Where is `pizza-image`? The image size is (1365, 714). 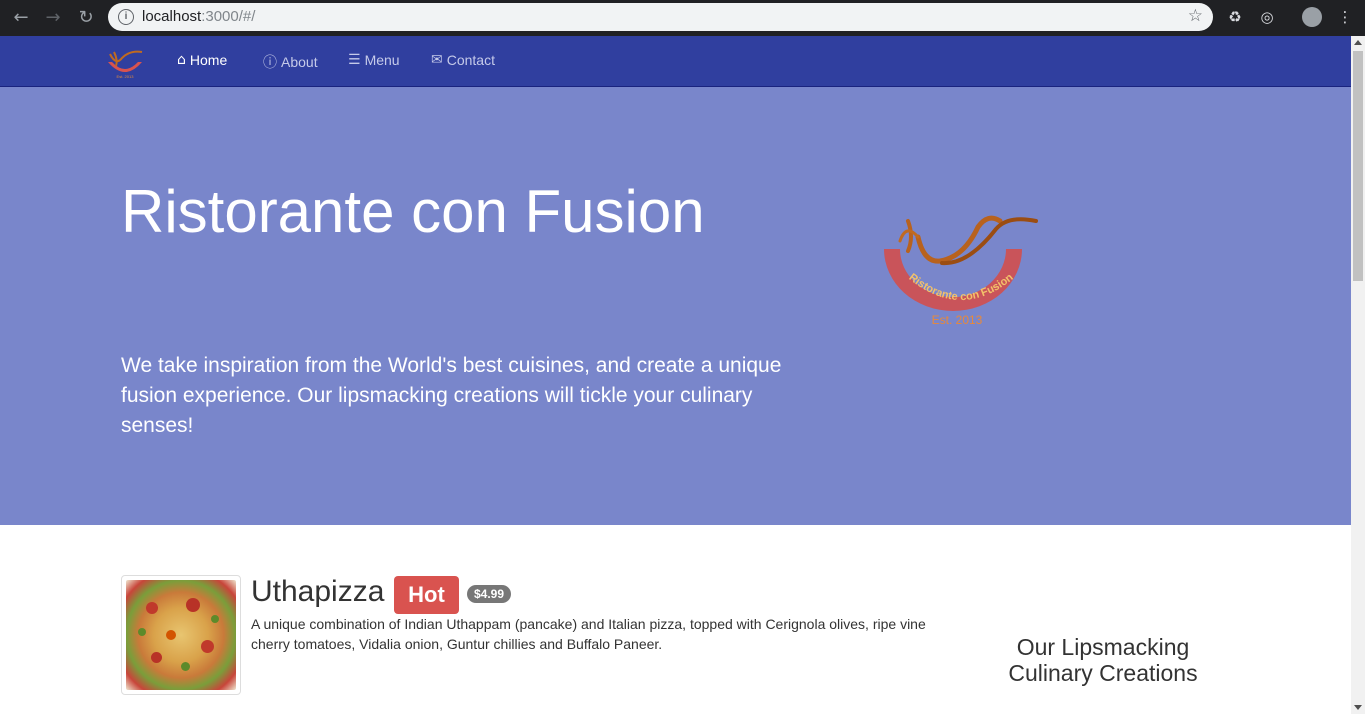 pizza-image is located at coordinates (181, 635).